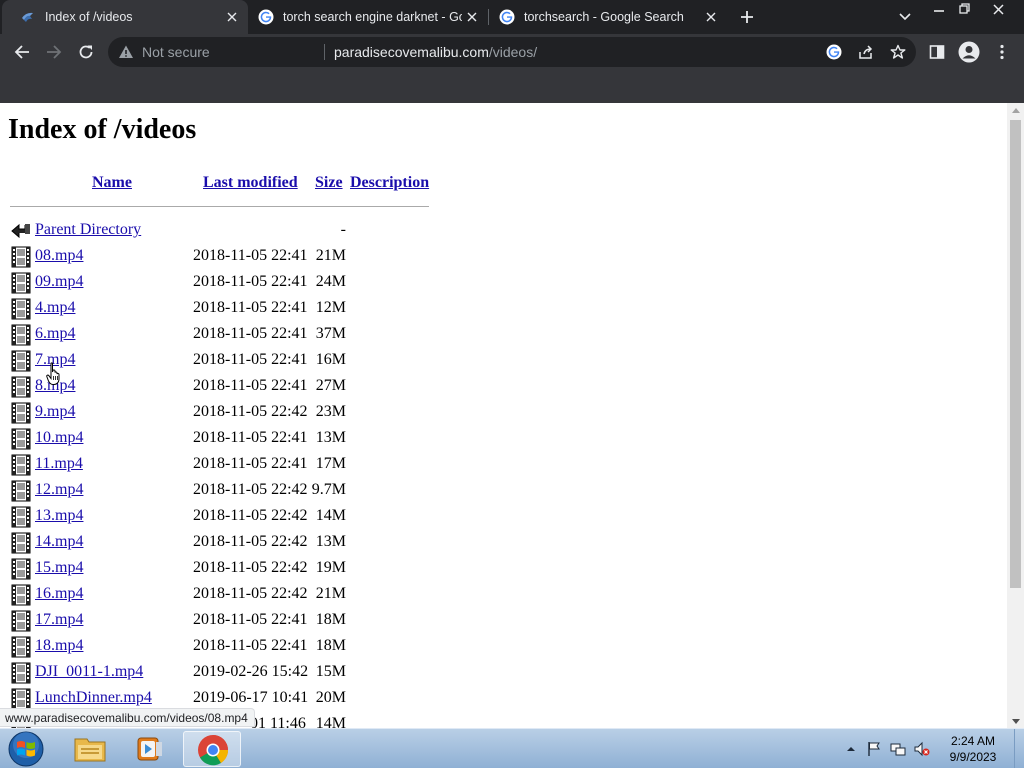 Image resolution: width=1024 pixels, height=768 pixels. What do you see at coordinates (922, 749) in the screenshot?
I see `volume-muted-icon` at bounding box center [922, 749].